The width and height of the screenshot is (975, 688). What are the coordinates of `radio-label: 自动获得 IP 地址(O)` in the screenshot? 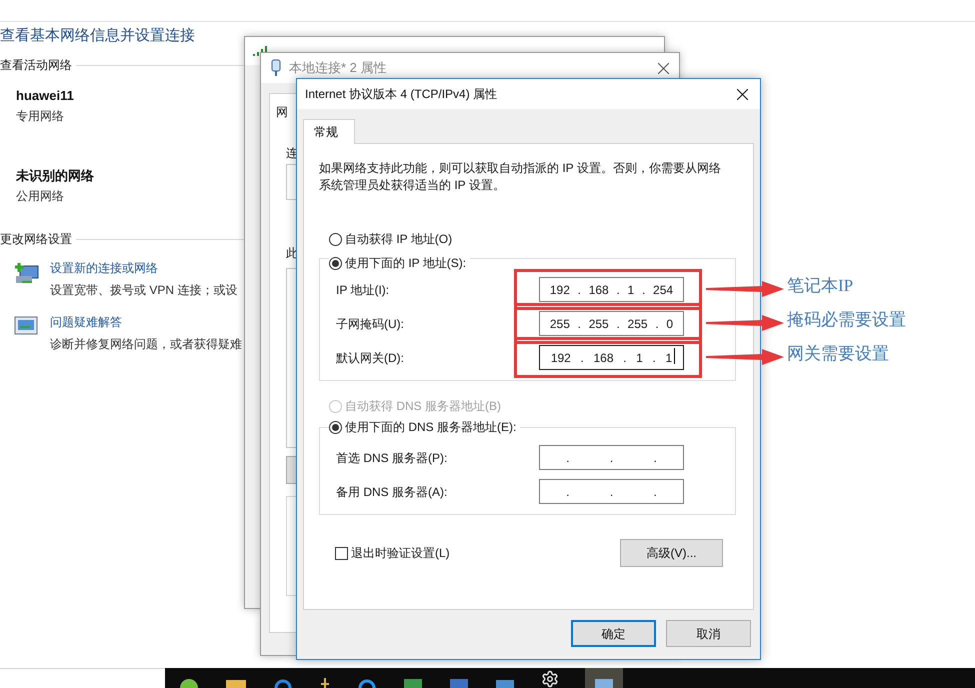 It's located at (398, 239).